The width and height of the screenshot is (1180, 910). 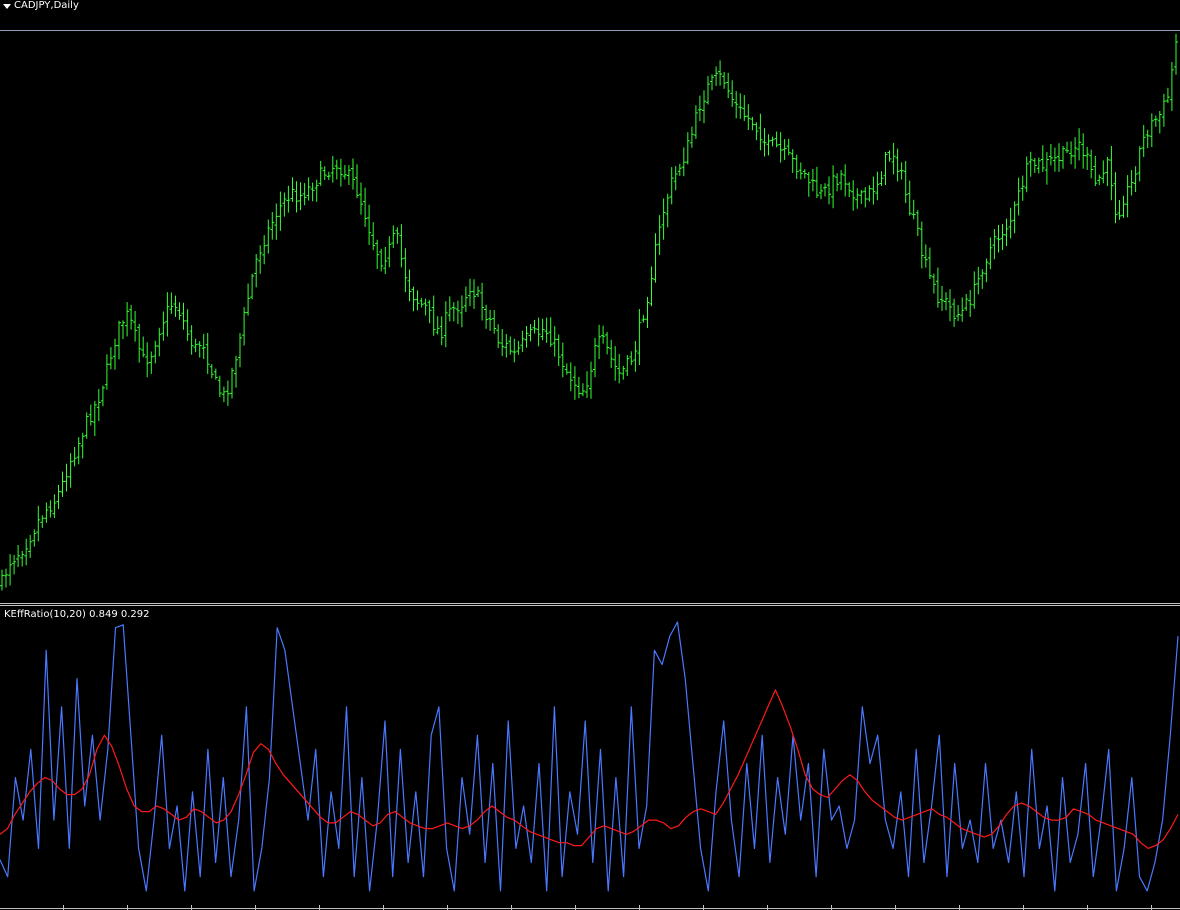 What do you see at coordinates (7, 6) in the screenshot?
I see `symbol-dropdown-icon` at bounding box center [7, 6].